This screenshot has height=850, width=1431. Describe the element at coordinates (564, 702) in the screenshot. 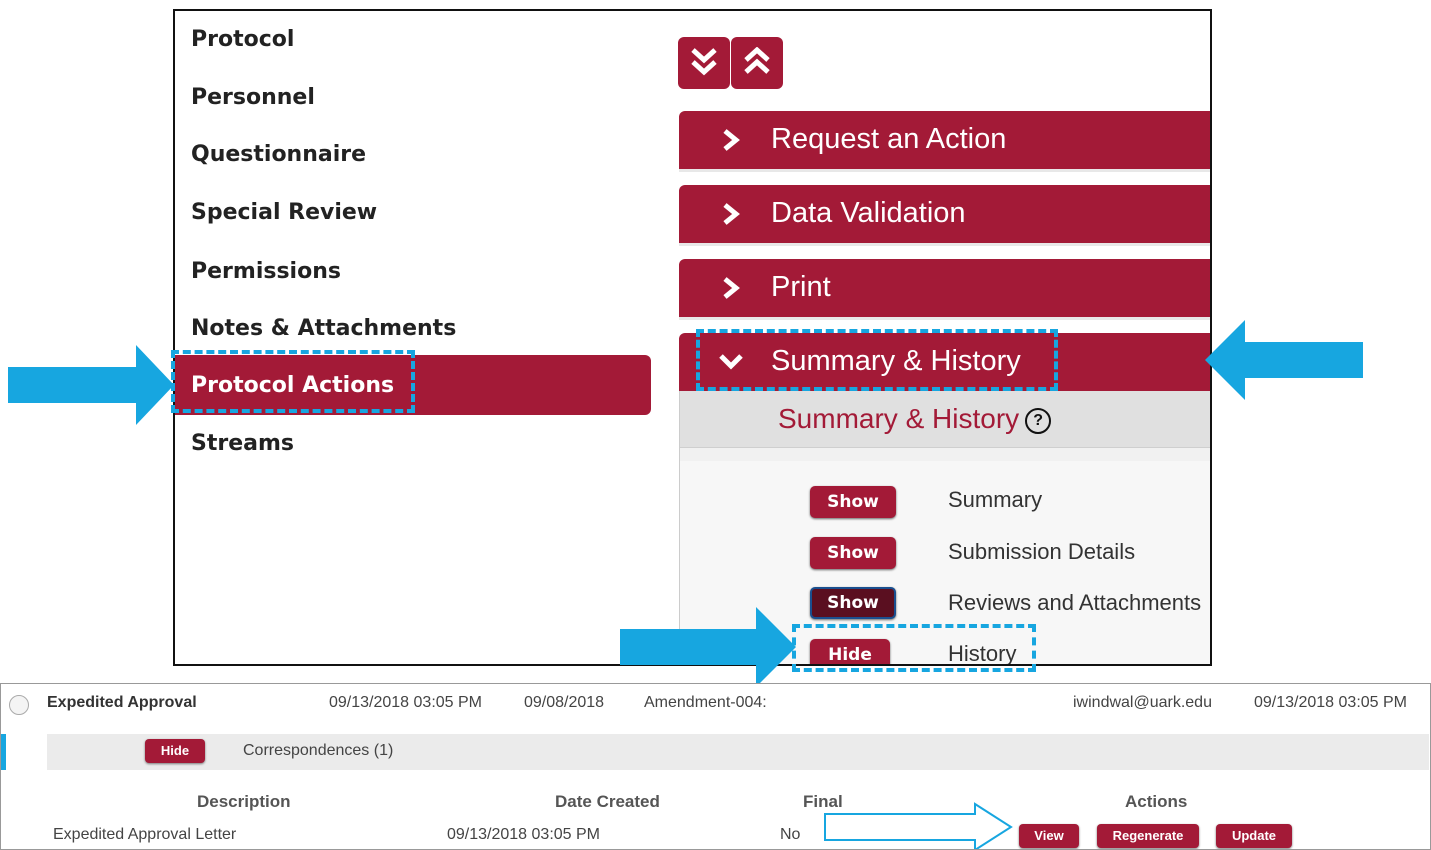

I see `history-date-2: 09/08/2018` at that location.